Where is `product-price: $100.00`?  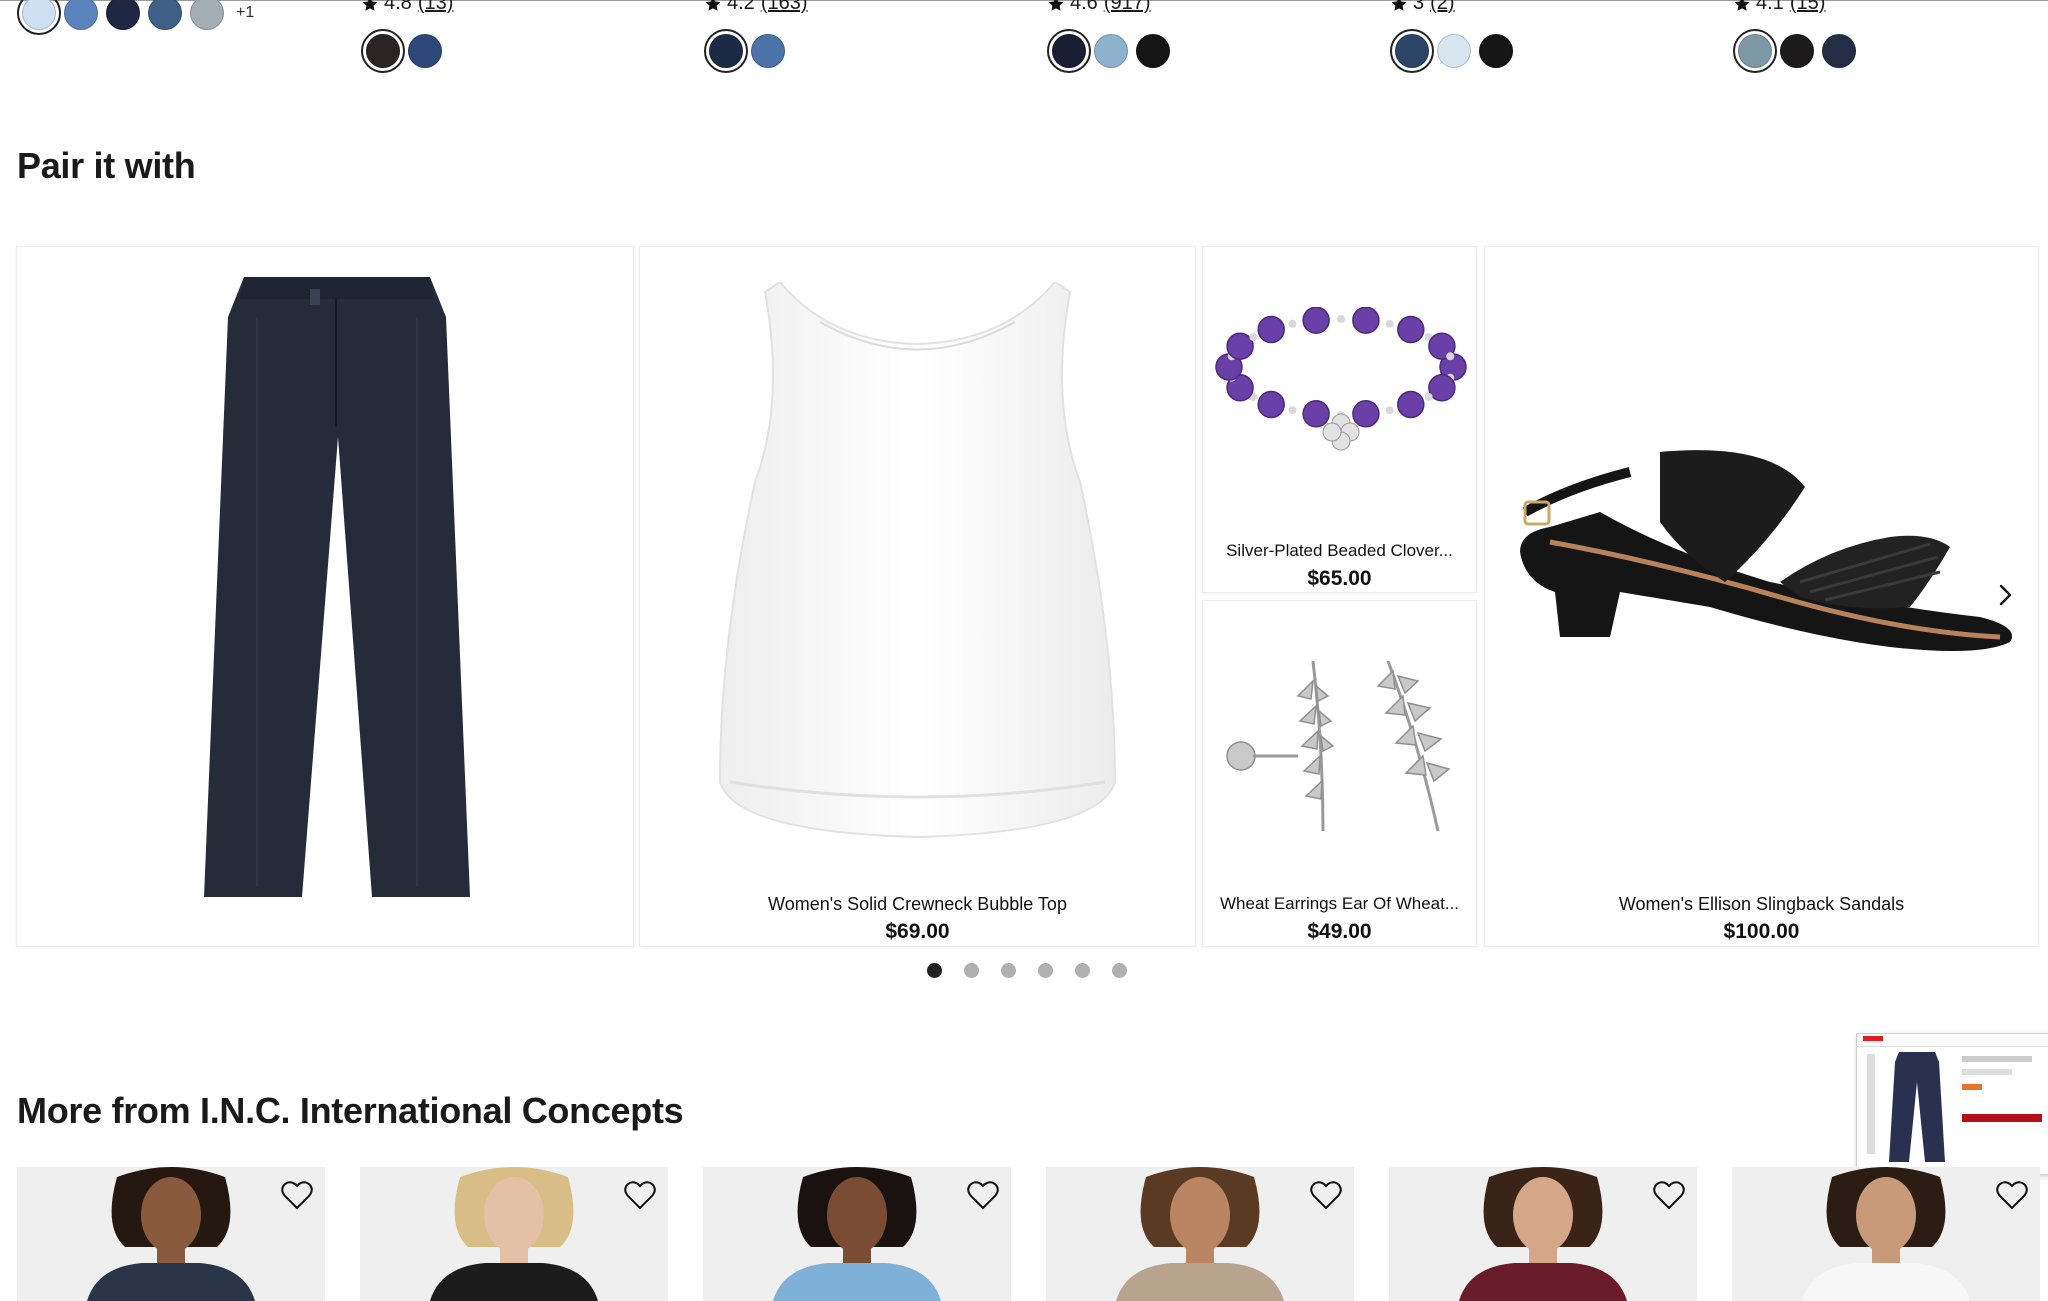
product-price: $100.00 is located at coordinates (1761, 931).